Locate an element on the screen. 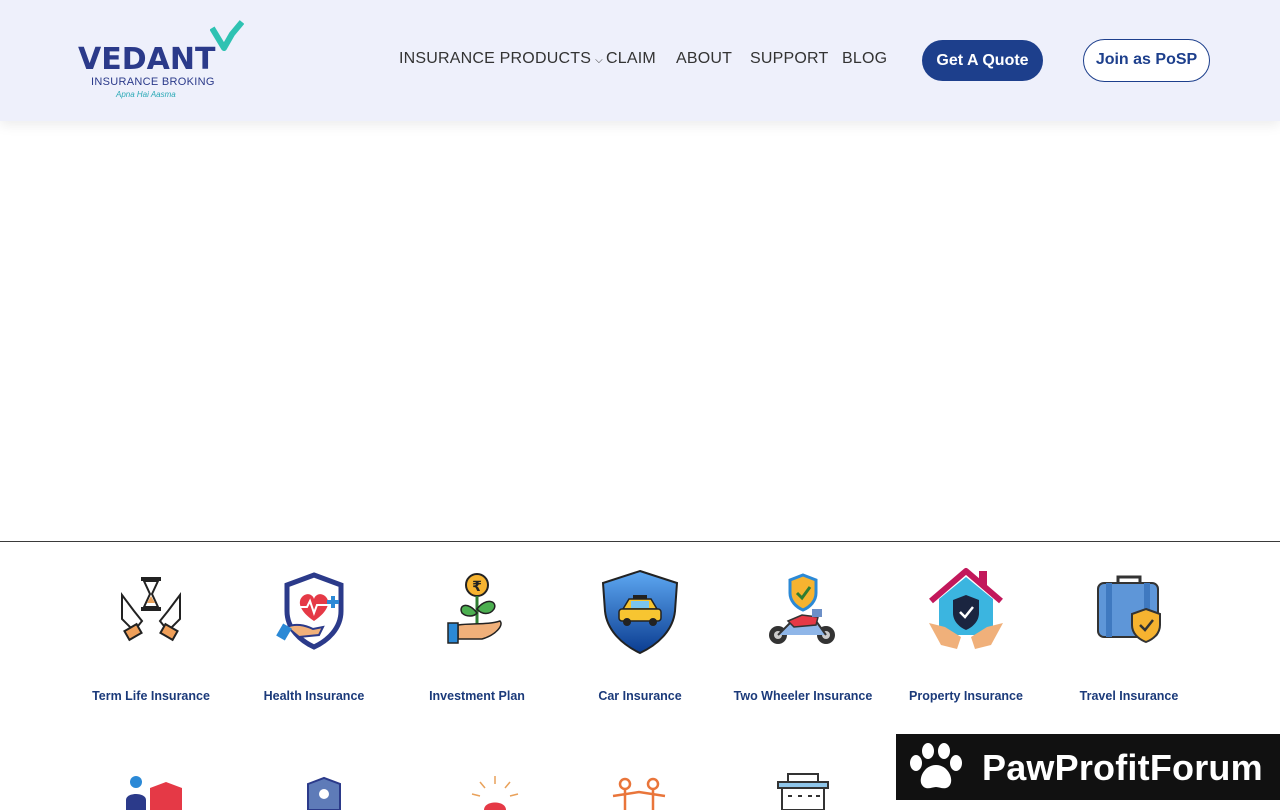  product-label: Two Wheeler Insurance is located at coordinates (803, 696).